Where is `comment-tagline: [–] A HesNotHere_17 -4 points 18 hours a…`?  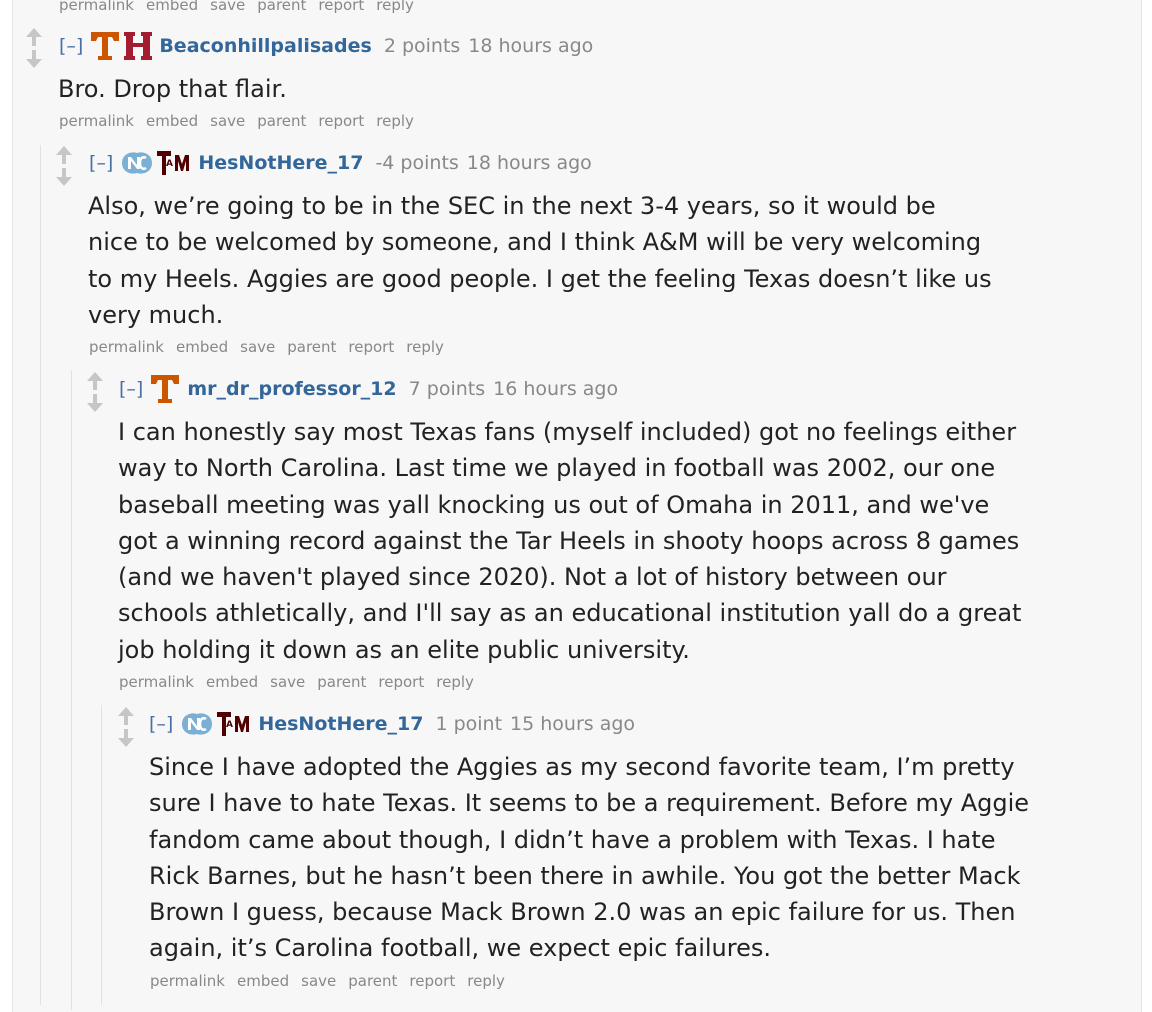 comment-tagline: [–] A HesNotHere_17 -4 points 18 hours a… is located at coordinates (340, 163).